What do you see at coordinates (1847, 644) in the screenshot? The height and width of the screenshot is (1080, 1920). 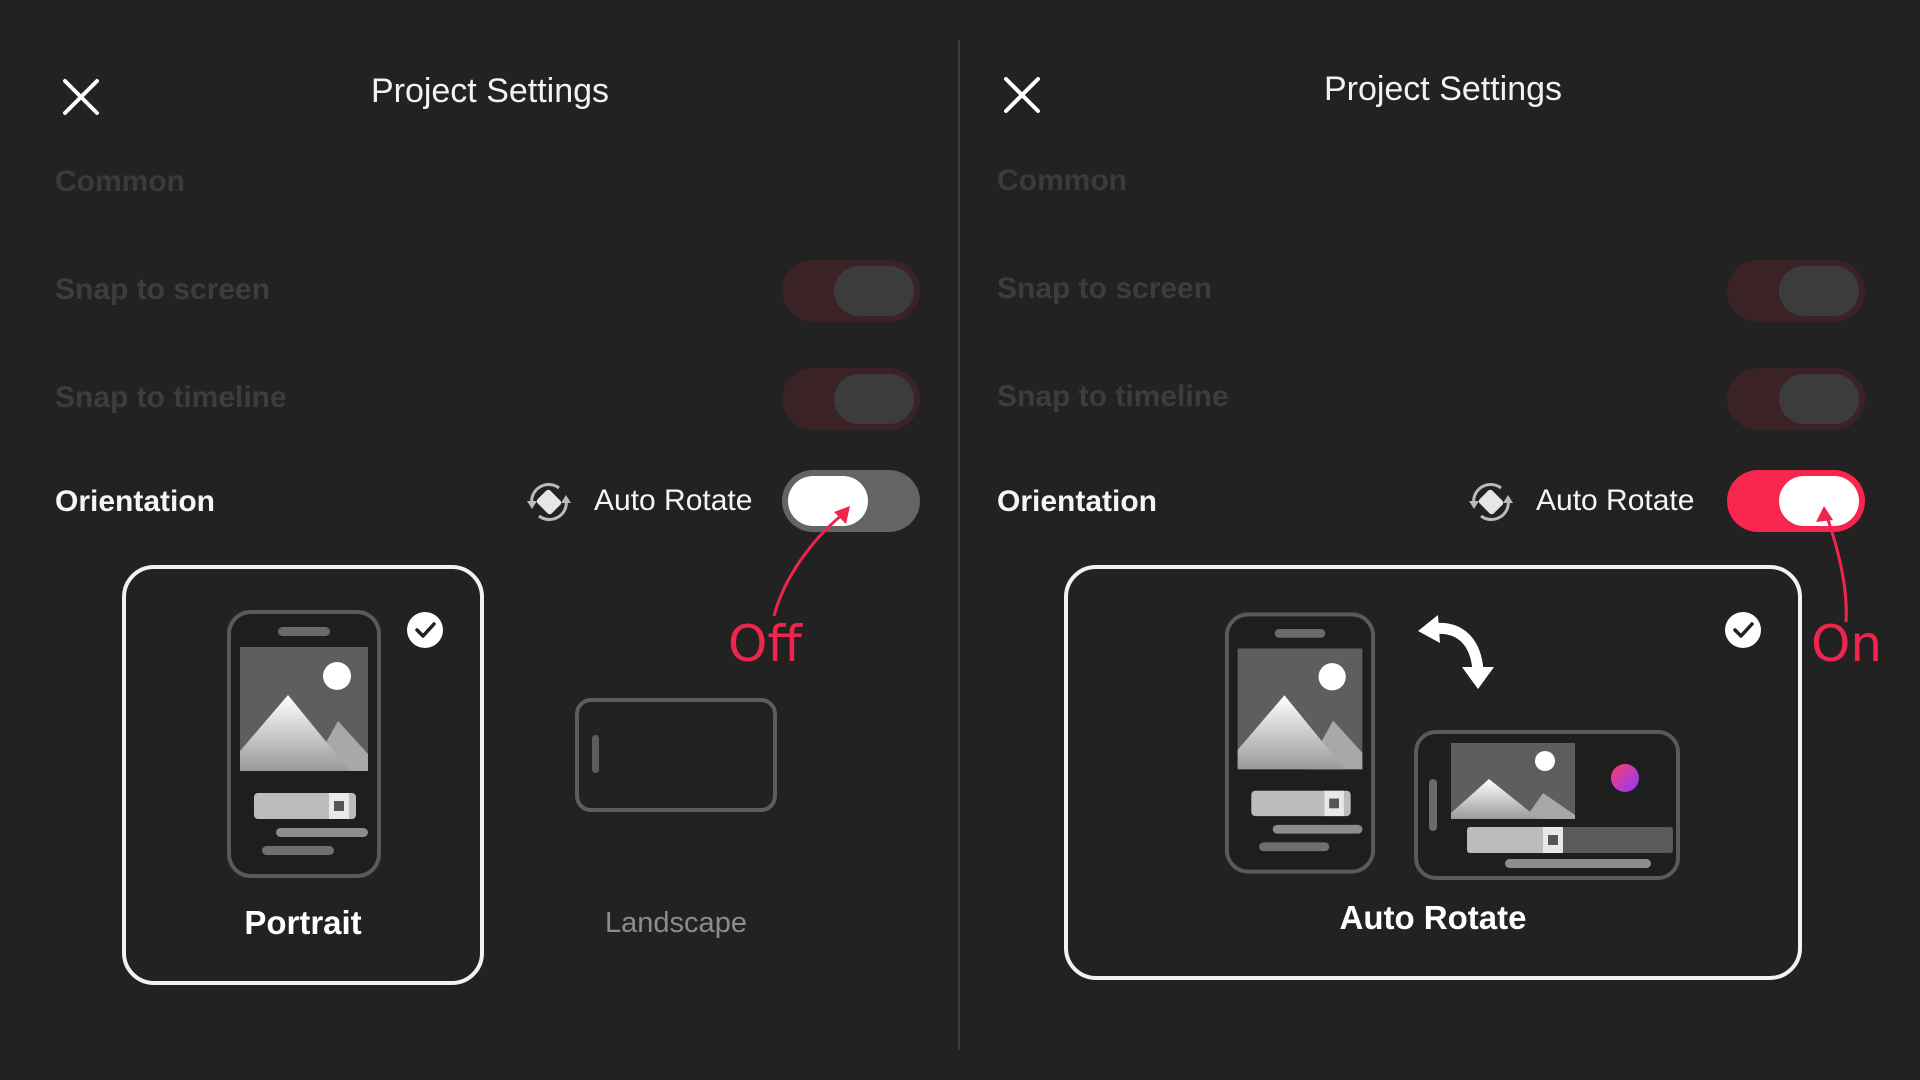 I see `annotation-on-label: On` at bounding box center [1847, 644].